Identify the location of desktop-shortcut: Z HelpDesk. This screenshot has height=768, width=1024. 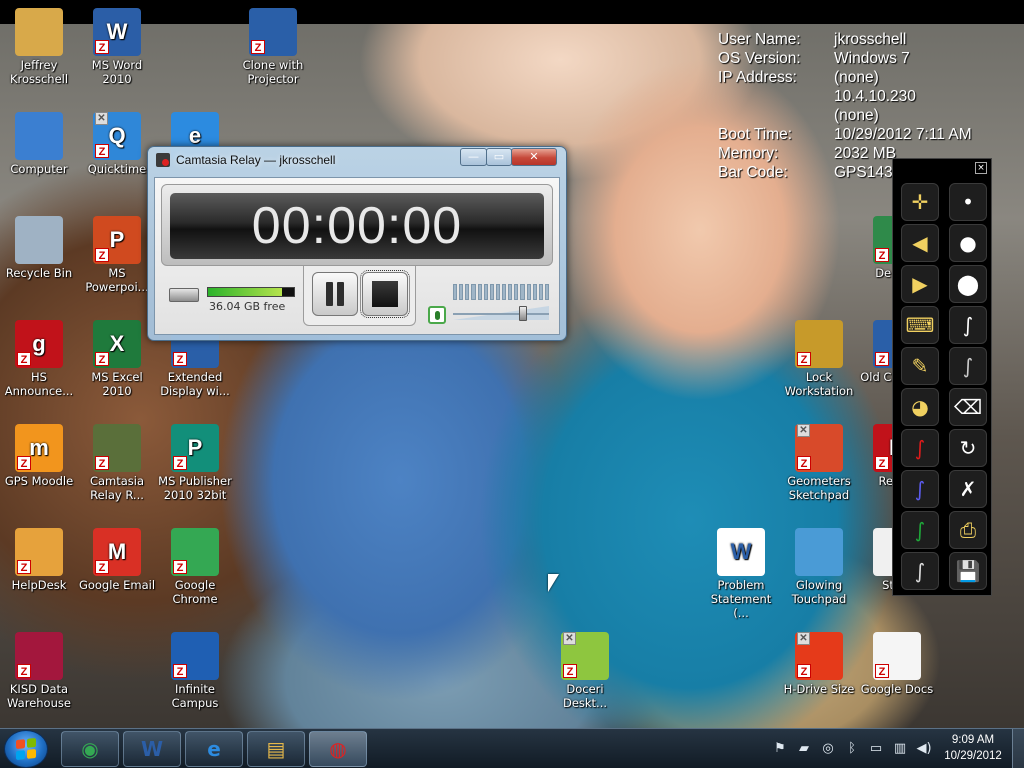
(39, 560).